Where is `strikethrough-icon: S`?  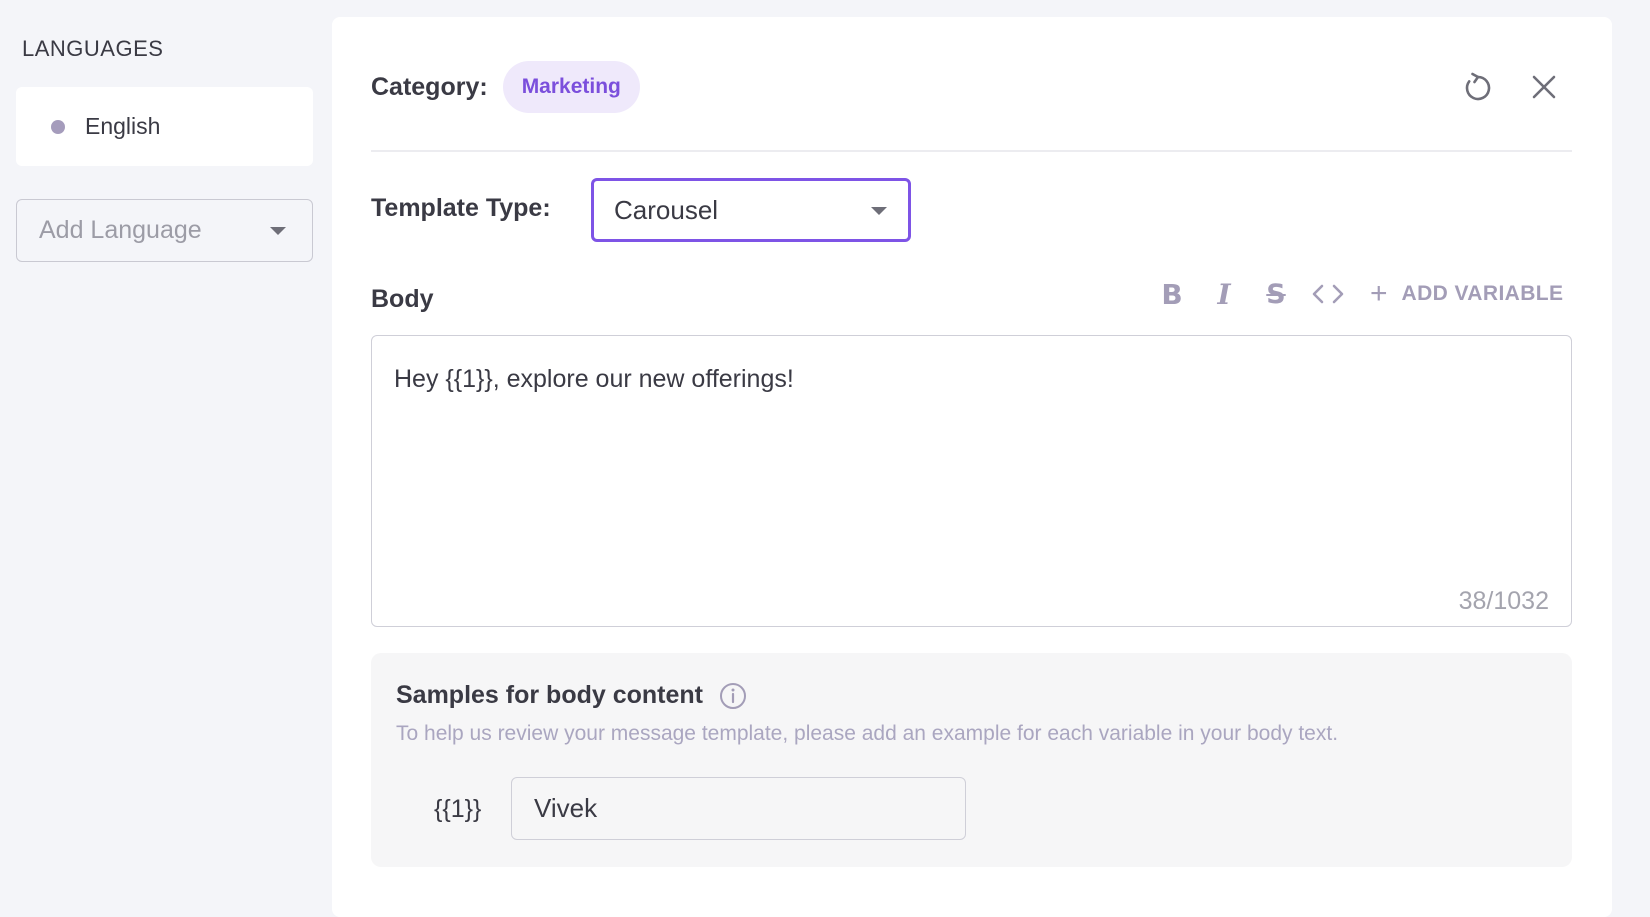 strikethrough-icon: S is located at coordinates (1276, 294).